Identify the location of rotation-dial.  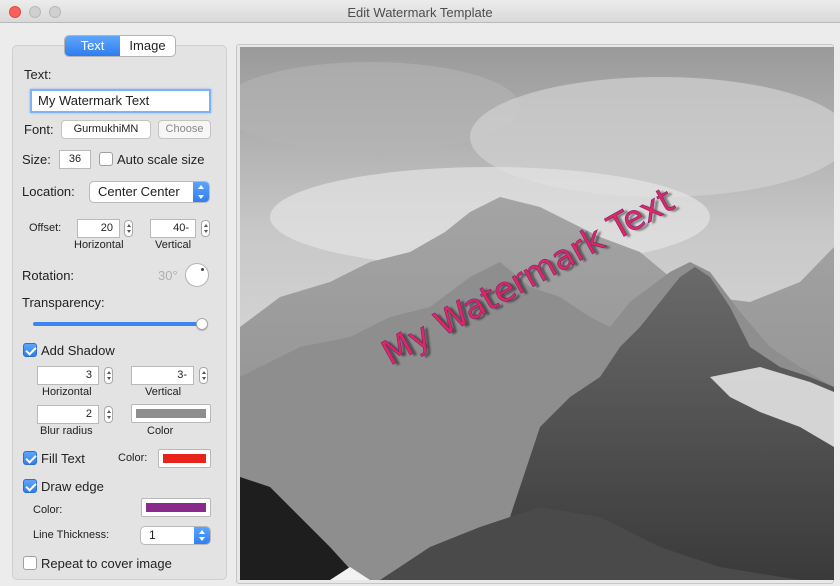
(197, 275).